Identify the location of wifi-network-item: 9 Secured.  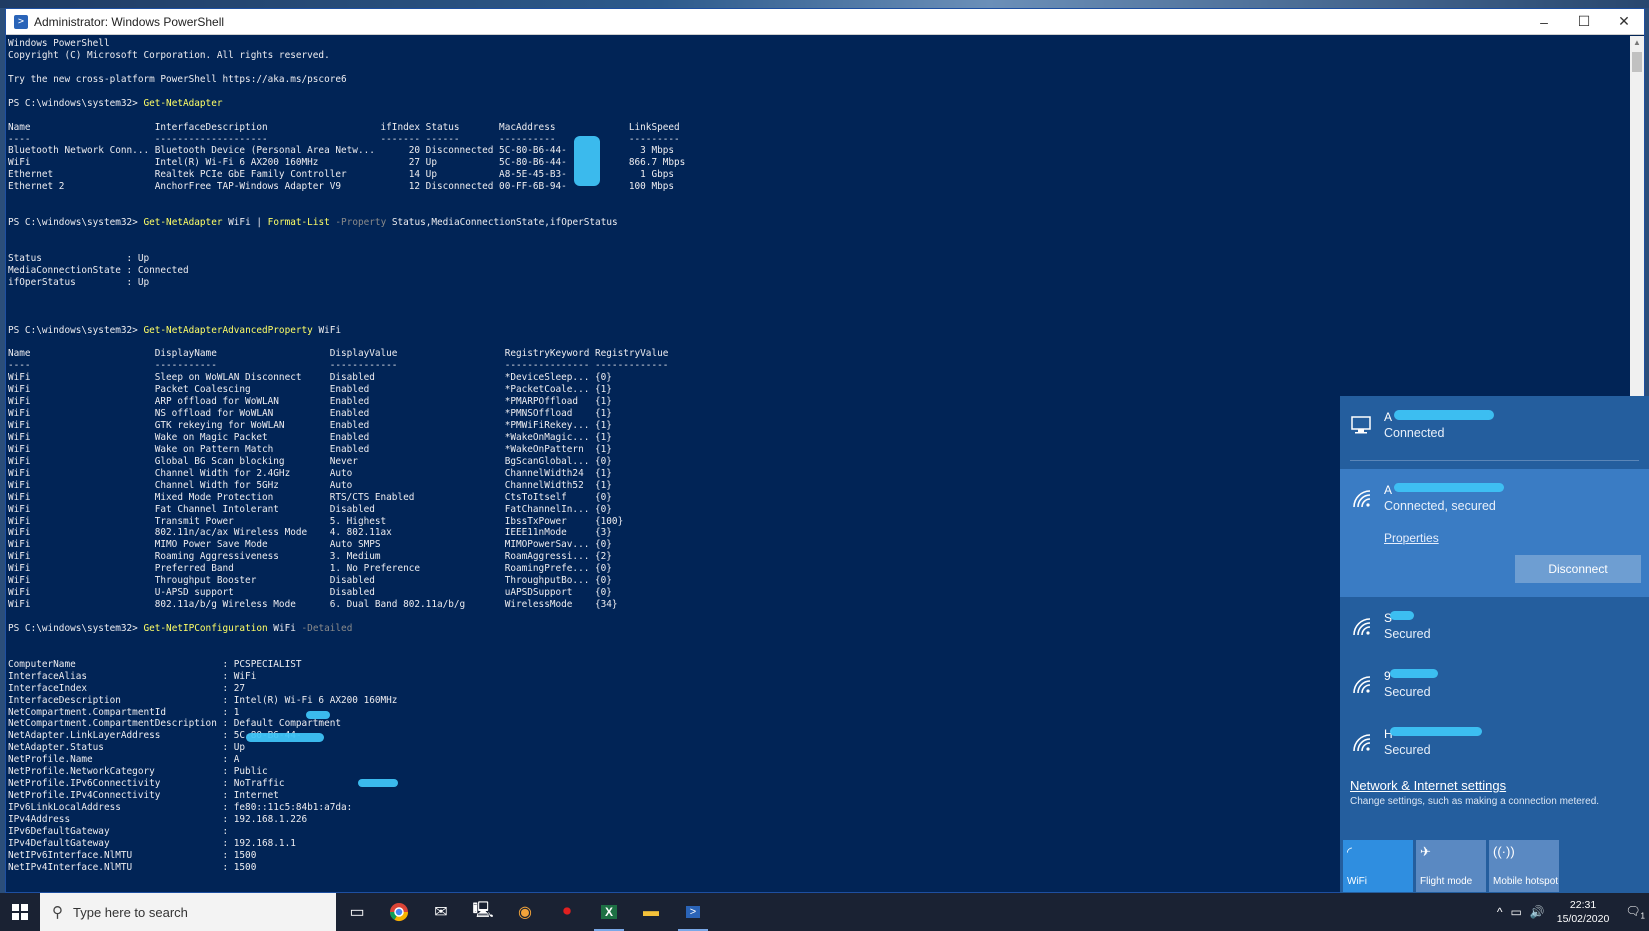
(1494, 684).